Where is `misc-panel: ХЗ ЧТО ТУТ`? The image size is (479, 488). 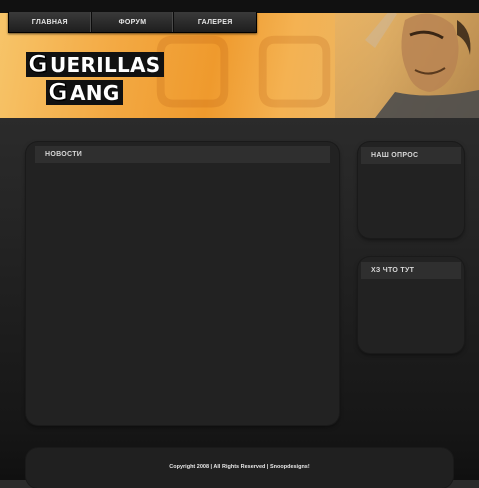 misc-panel: ХЗ ЧТО ТУТ is located at coordinates (411, 305).